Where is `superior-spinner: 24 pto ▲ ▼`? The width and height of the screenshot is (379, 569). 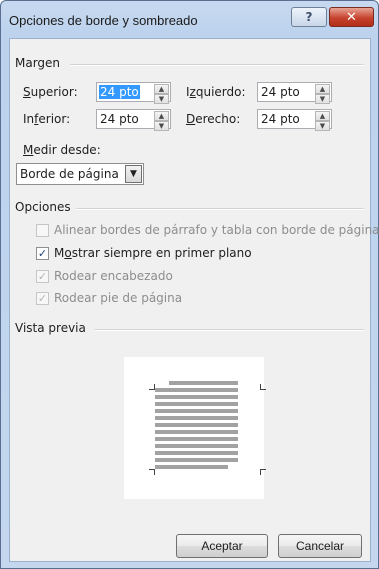
superior-spinner: 24 pto ▲ ▼ is located at coordinates (133, 93).